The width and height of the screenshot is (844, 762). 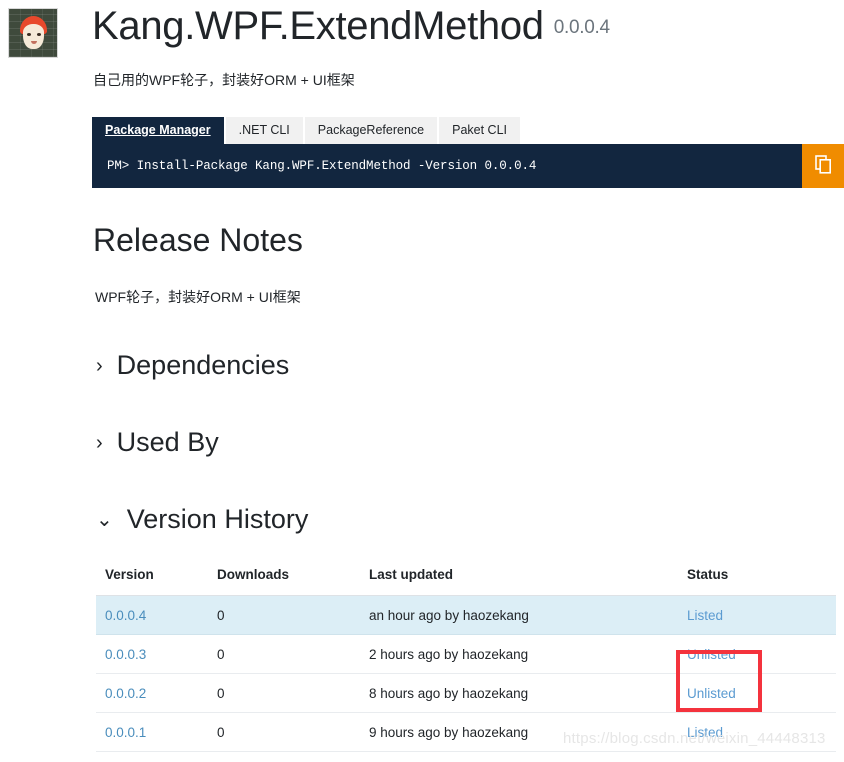 What do you see at coordinates (705, 615) in the screenshot?
I see `status-badge: Listed` at bounding box center [705, 615].